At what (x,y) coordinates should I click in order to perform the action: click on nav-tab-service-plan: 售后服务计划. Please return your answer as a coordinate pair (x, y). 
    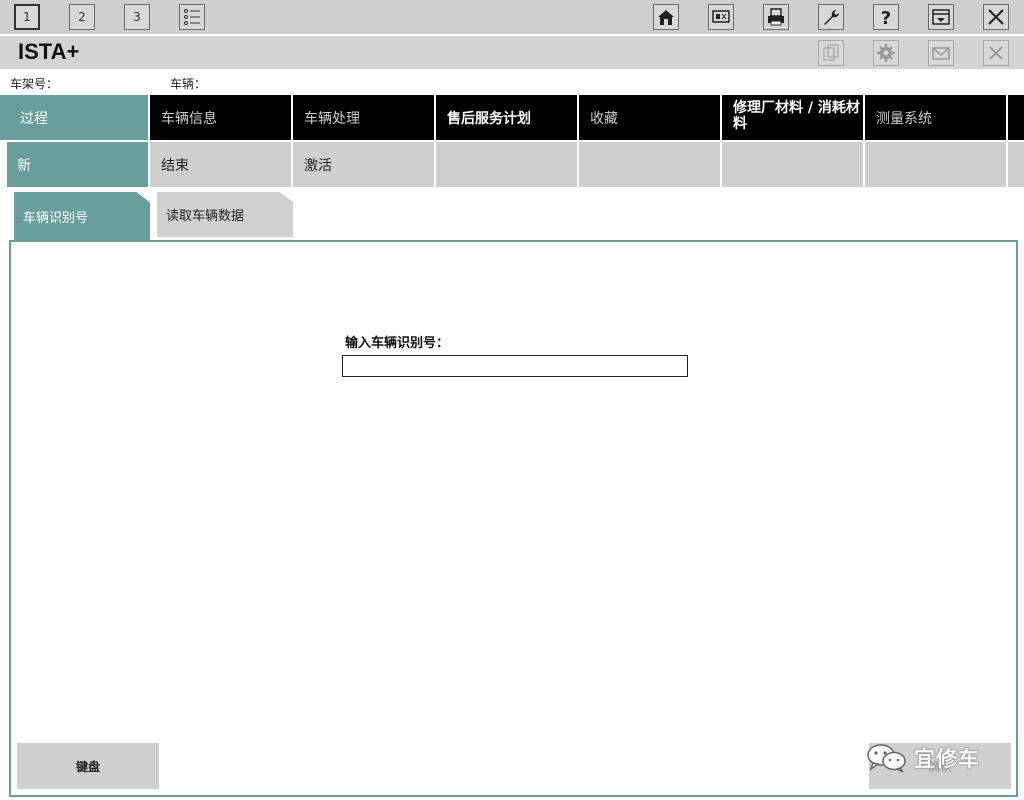
    Looking at the image, I should click on (507, 117).